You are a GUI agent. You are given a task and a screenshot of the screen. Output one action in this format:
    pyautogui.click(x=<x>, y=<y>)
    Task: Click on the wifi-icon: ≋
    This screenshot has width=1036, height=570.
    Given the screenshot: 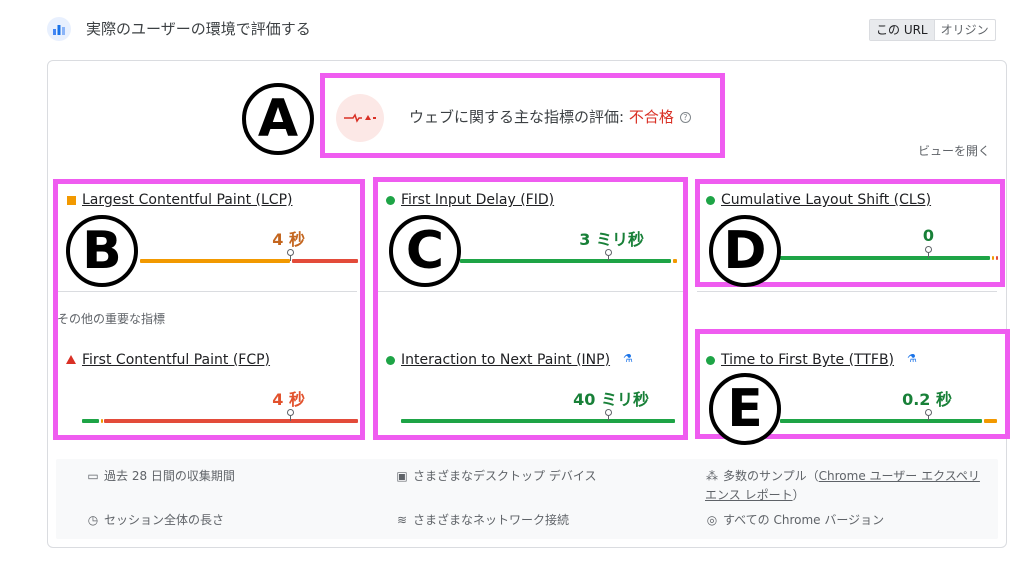 What is the action you would take?
    pyautogui.click(x=402, y=520)
    